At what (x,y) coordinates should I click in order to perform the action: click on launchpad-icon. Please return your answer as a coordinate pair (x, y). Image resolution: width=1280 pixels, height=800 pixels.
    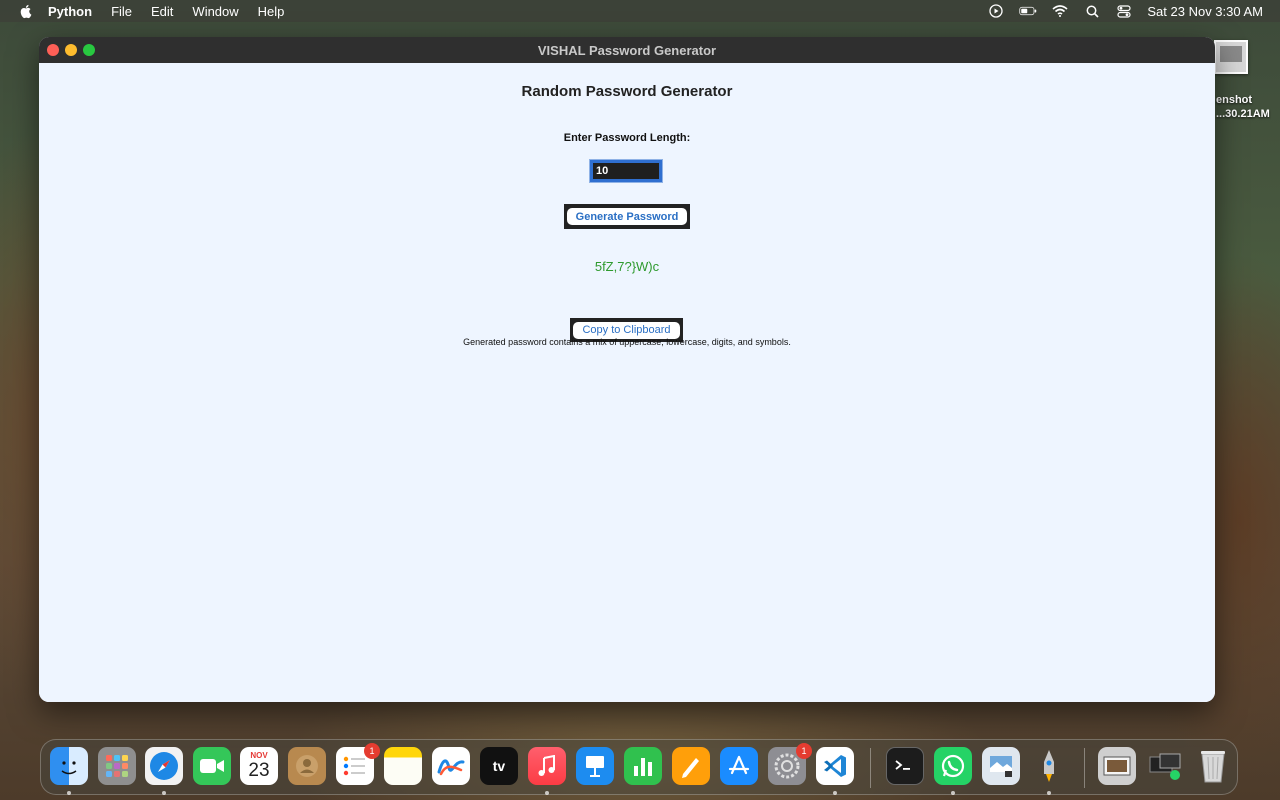
    Looking at the image, I should click on (117, 766).